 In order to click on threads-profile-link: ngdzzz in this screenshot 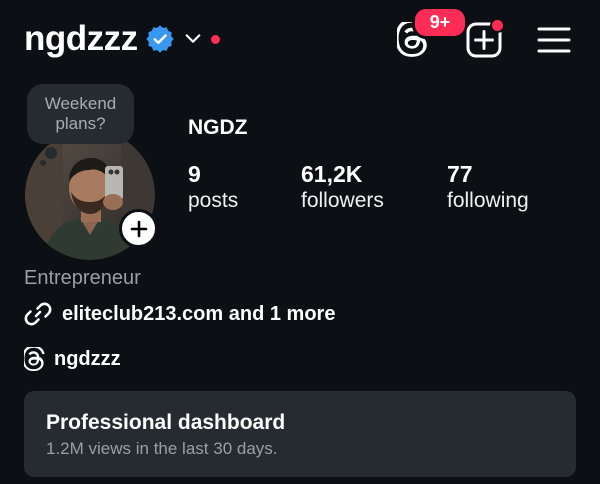, I will do `click(72, 359)`.